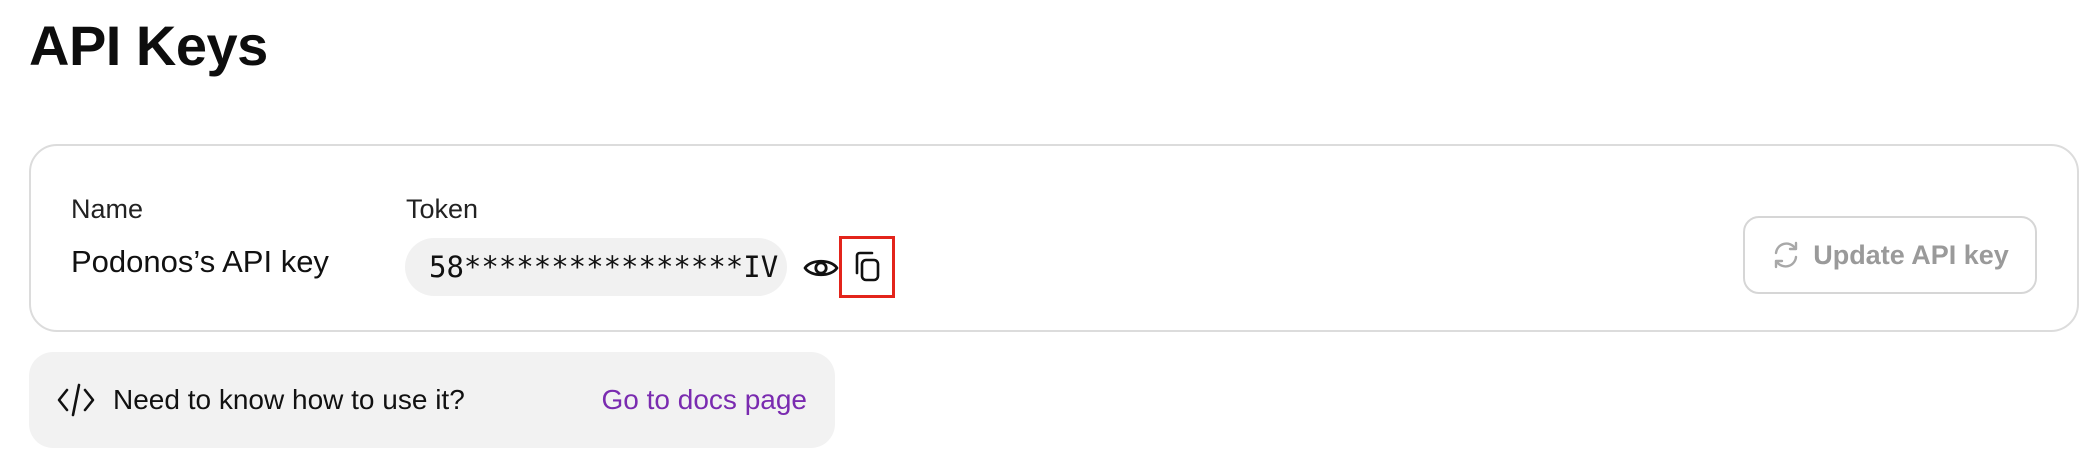 This screenshot has width=2100, height=472. Describe the element at coordinates (148, 45) in the screenshot. I see `page-title: API Keys` at that location.